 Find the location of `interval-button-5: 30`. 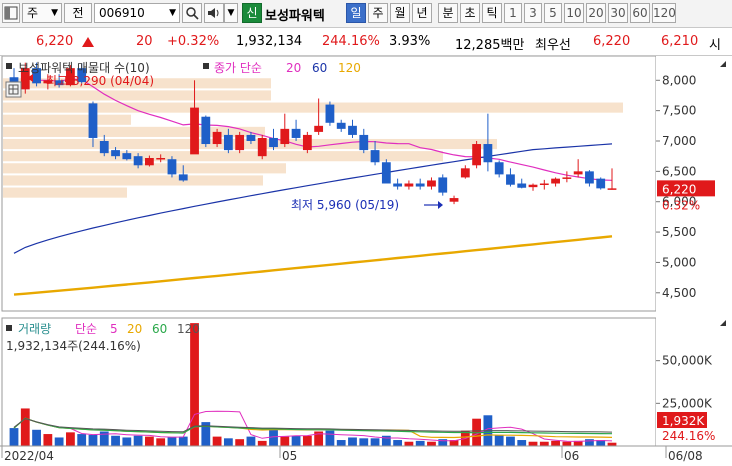

interval-button-5: 30 is located at coordinates (618, 13).